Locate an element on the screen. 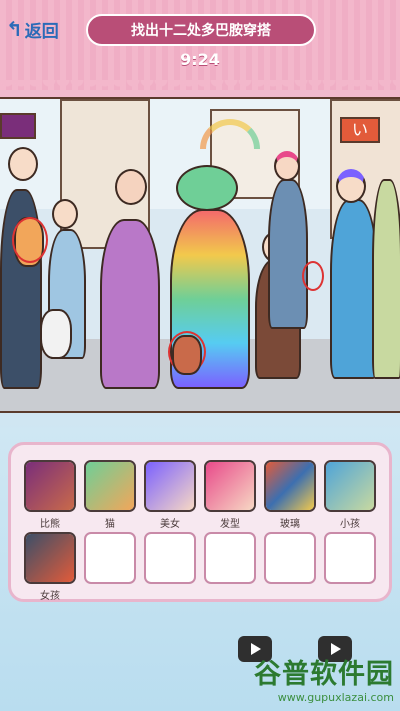  watermark-brand: 谷普软件园 is located at coordinates (324, 674).